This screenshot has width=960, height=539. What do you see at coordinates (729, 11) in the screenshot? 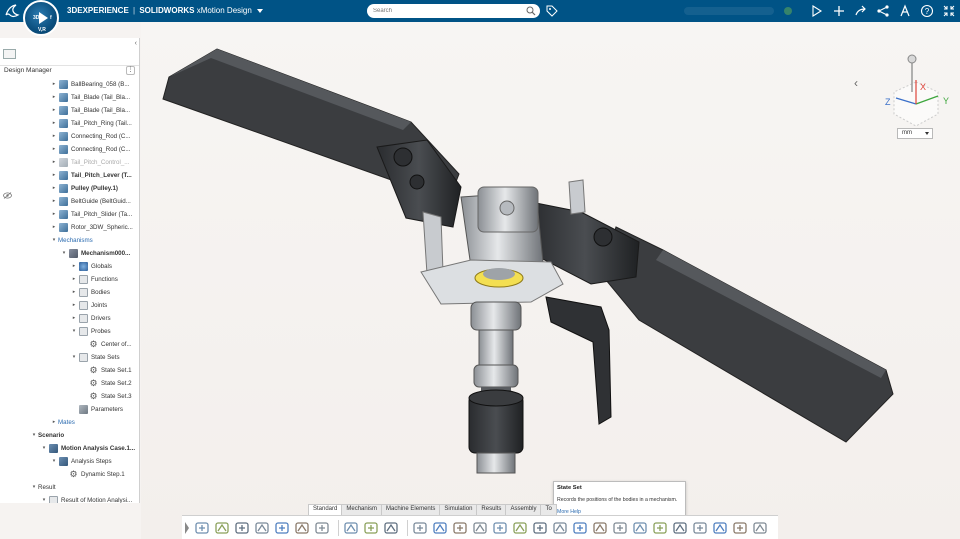
I see `user-area` at bounding box center [729, 11].